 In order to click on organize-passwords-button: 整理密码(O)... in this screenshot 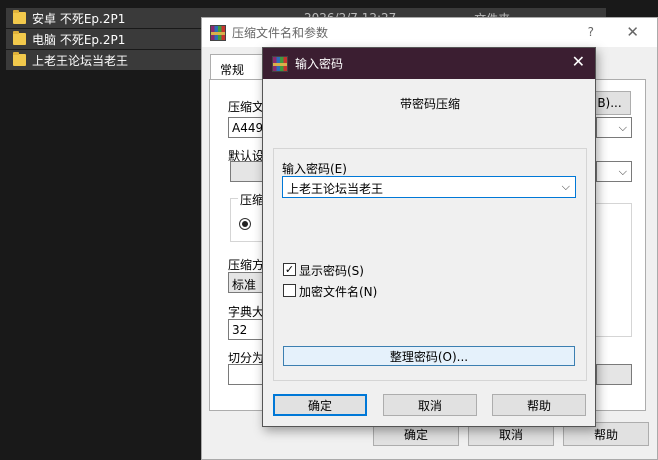, I will do `click(429, 356)`.